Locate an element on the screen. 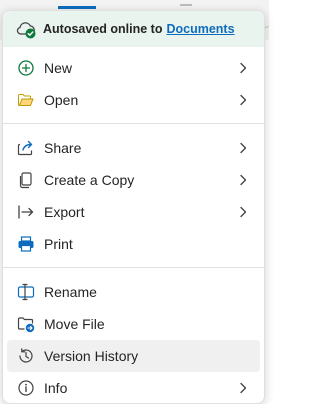 The image size is (320, 404). rename-icon is located at coordinates (26, 292).